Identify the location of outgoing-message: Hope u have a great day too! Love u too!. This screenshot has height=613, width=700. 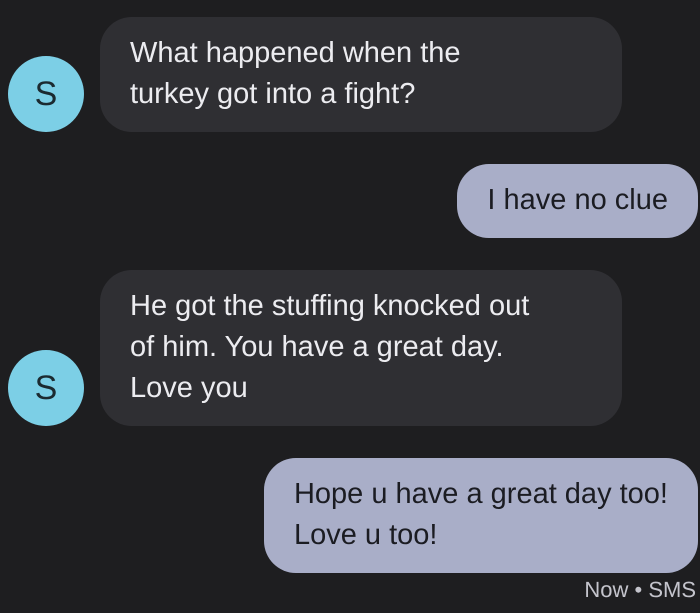
(481, 515).